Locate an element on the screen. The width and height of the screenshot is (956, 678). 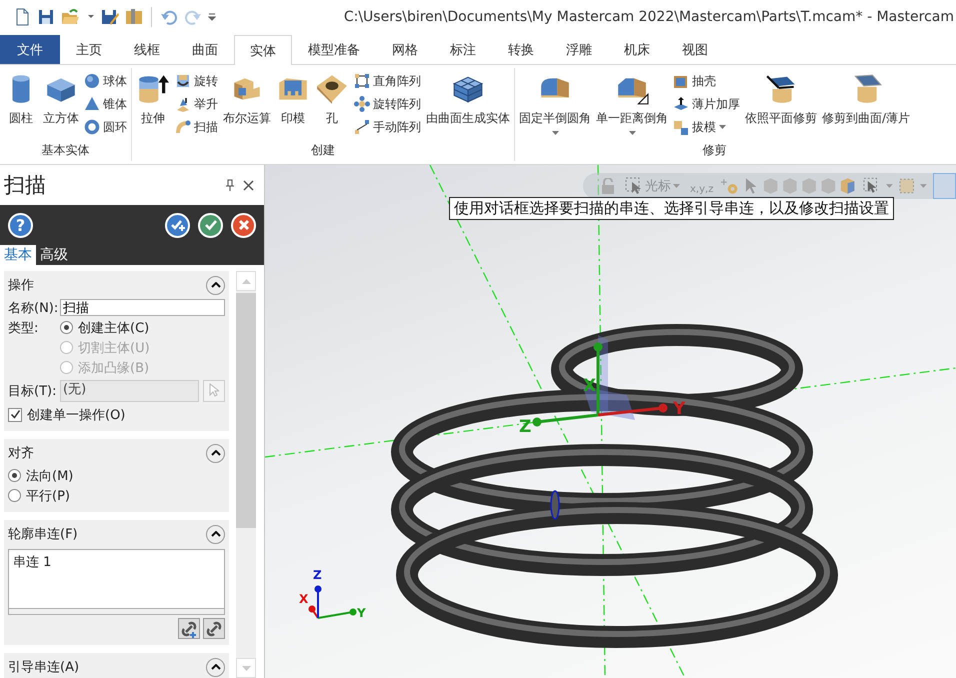
axis-label: Z is located at coordinates (317, 575).